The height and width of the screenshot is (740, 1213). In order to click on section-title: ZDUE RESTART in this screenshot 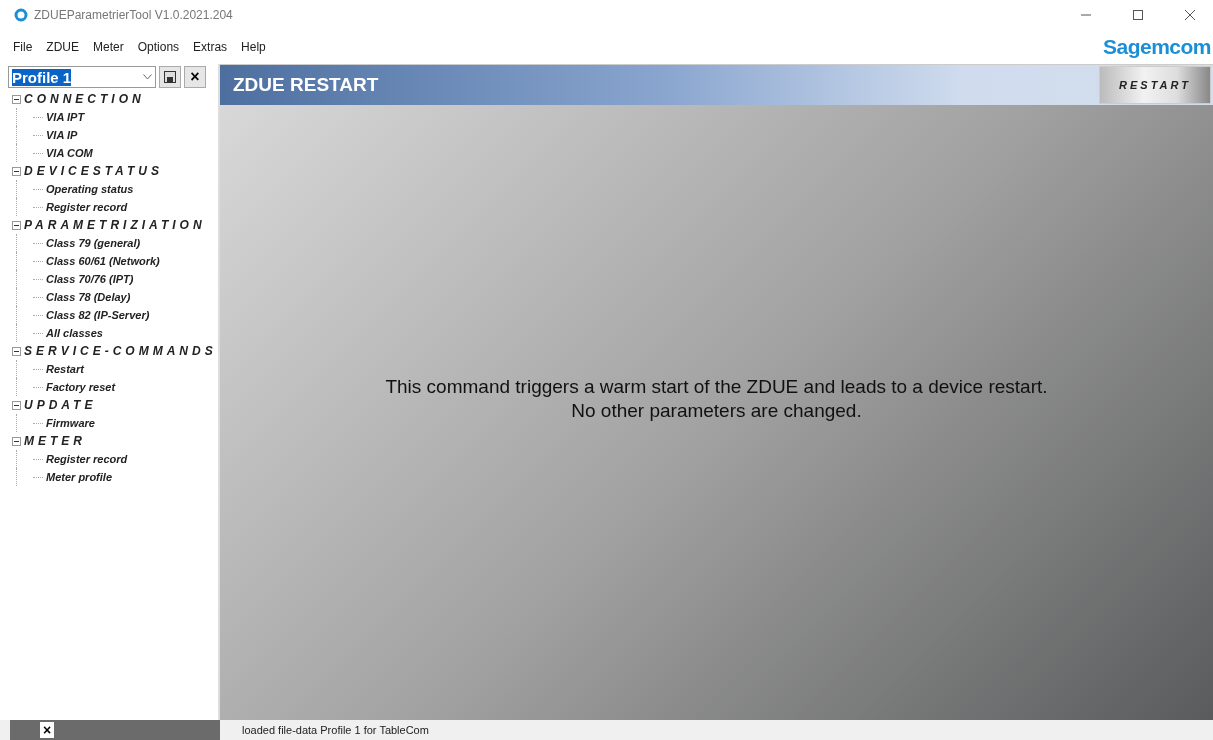, I will do `click(306, 85)`.